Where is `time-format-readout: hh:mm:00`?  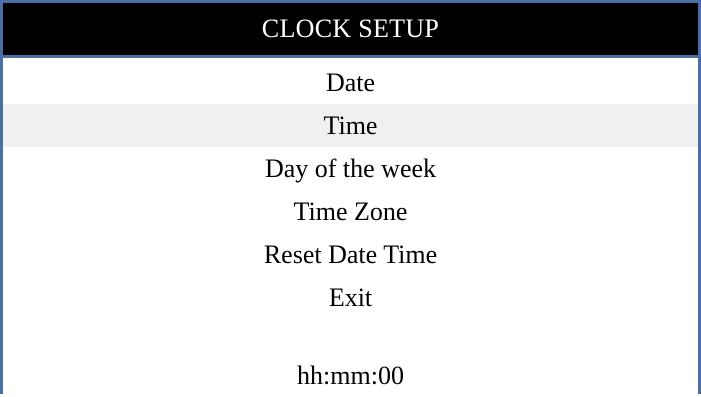
time-format-readout: hh:mm:00 is located at coordinates (350, 375).